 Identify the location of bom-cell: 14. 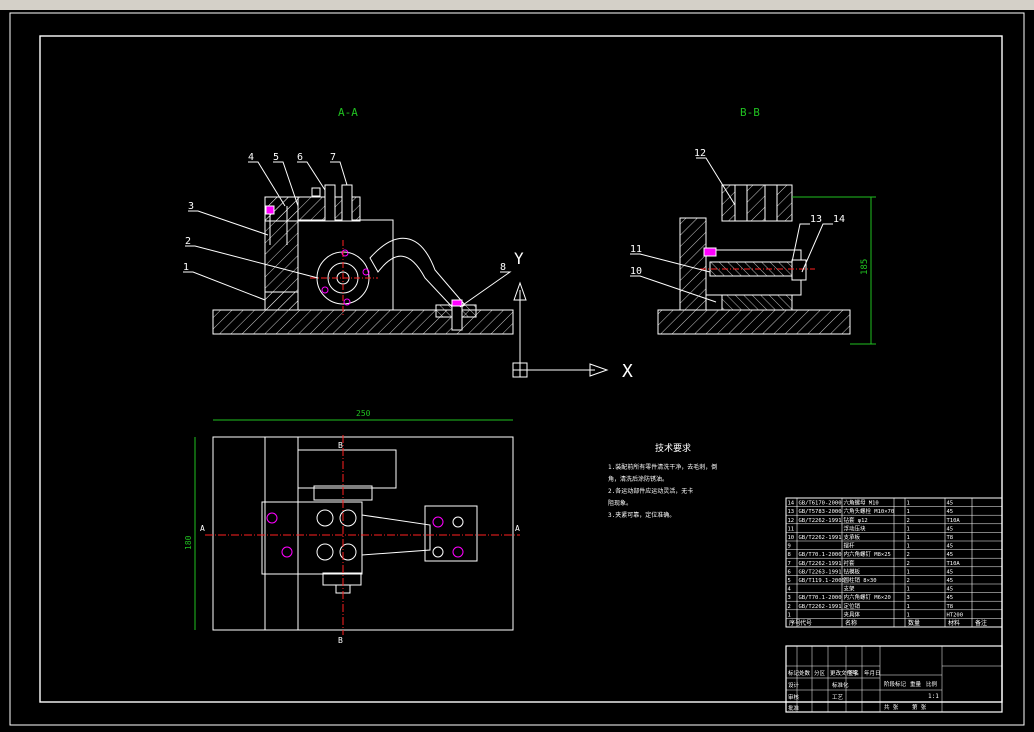
(791, 504).